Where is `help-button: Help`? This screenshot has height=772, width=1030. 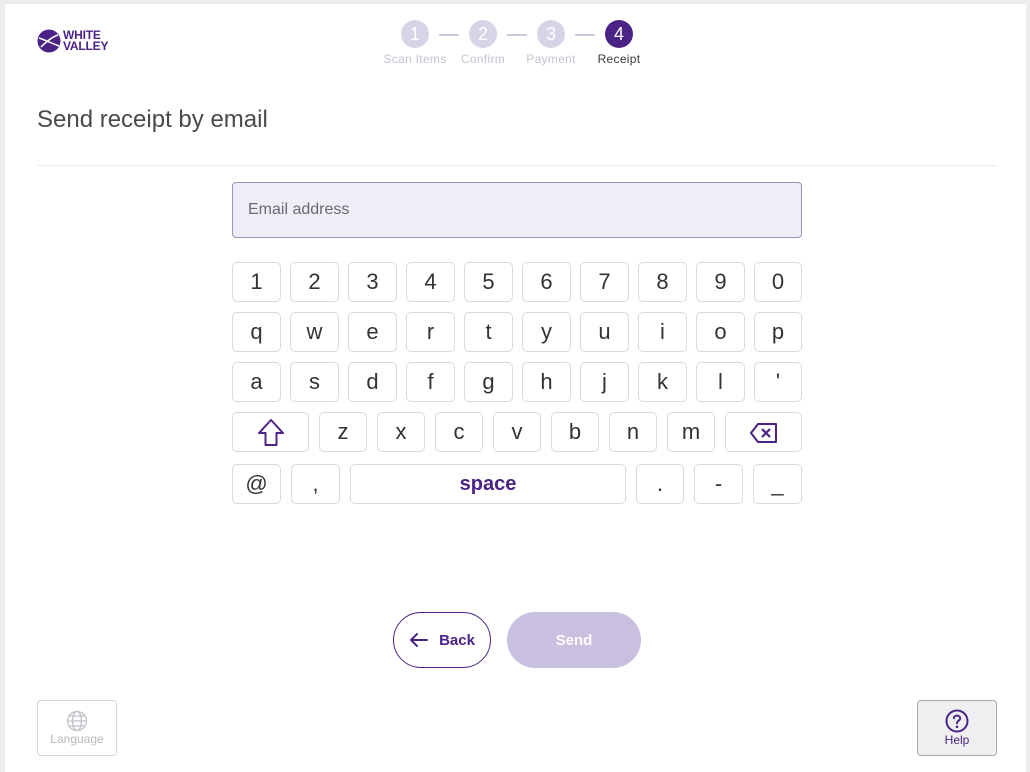 help-button: Help is located at coordinates (957, 728).